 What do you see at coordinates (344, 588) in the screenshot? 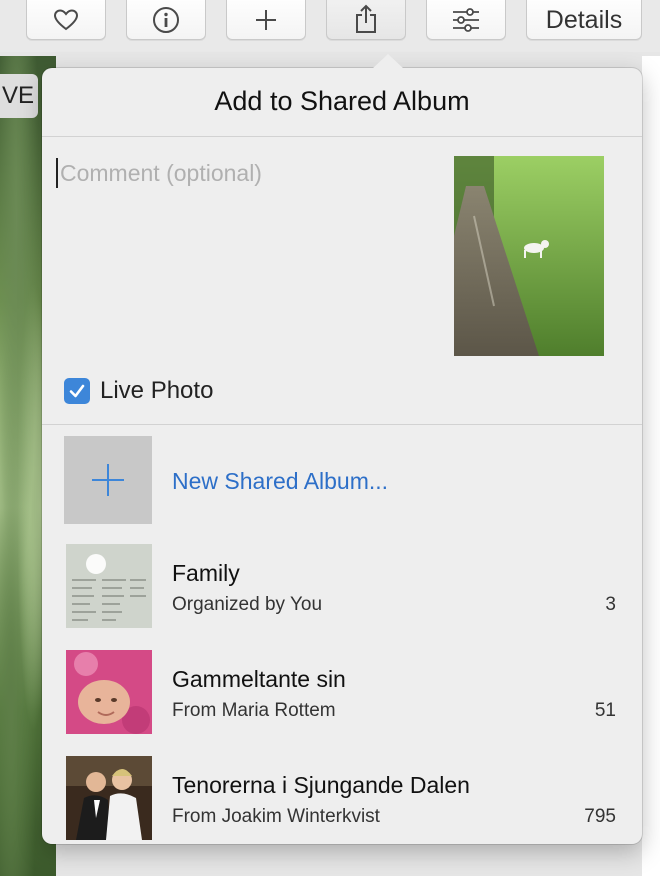
I see `album-row-family: Family Organized by You 3` at bounding box center [344, 588].